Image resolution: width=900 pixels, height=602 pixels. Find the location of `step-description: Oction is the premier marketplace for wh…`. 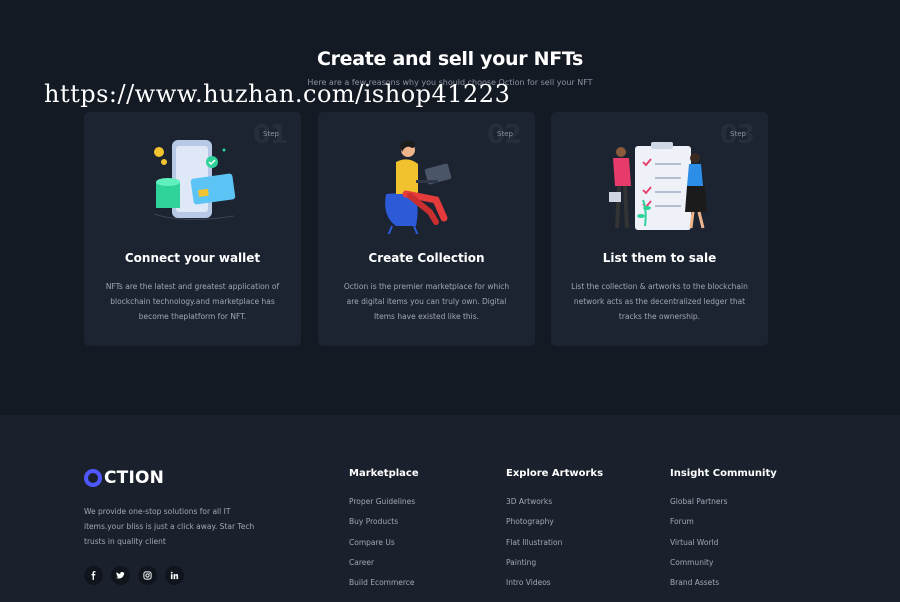

step-description: Oction is the premier marketplace for wh… is located at coordinates (426, 301).